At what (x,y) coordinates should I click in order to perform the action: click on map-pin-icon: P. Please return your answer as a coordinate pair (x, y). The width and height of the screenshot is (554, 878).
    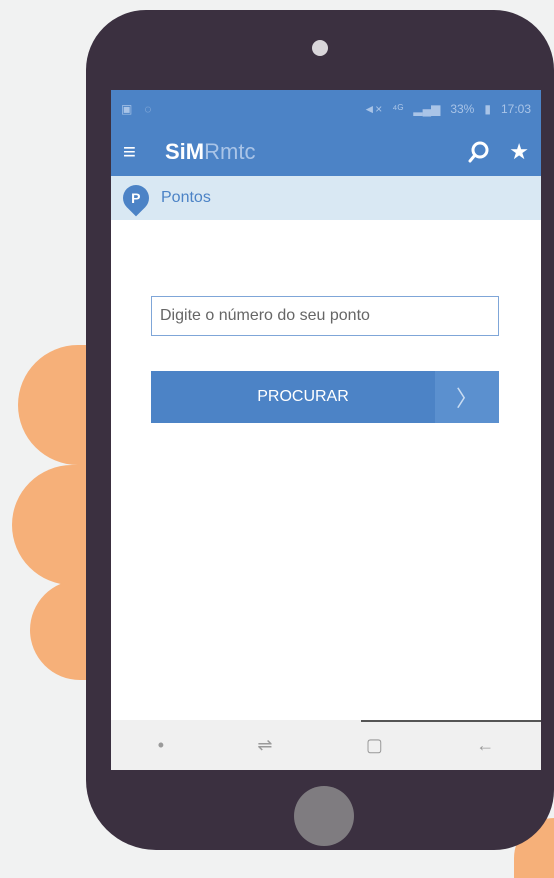
    Looking at the image, I should click on (136, 198).